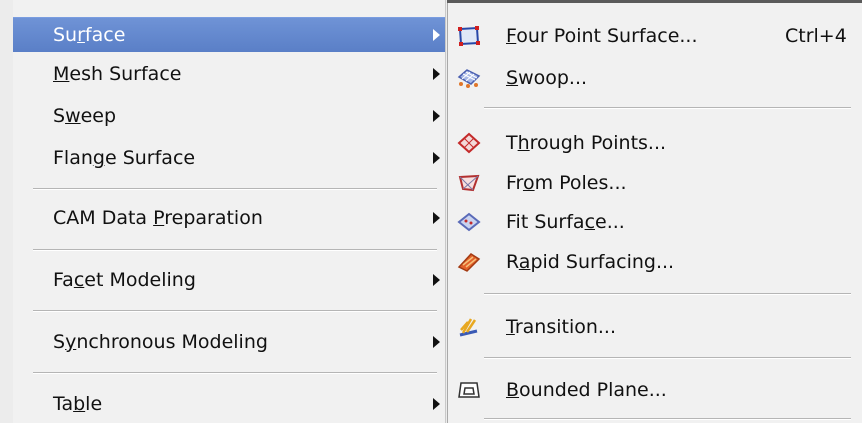 Image resolution: width=862 pixels, height=423 pixels. Describe the element at coordinates (229, 116) in the screenshot. I see `menu-item-sweep: Sweep` at that location.